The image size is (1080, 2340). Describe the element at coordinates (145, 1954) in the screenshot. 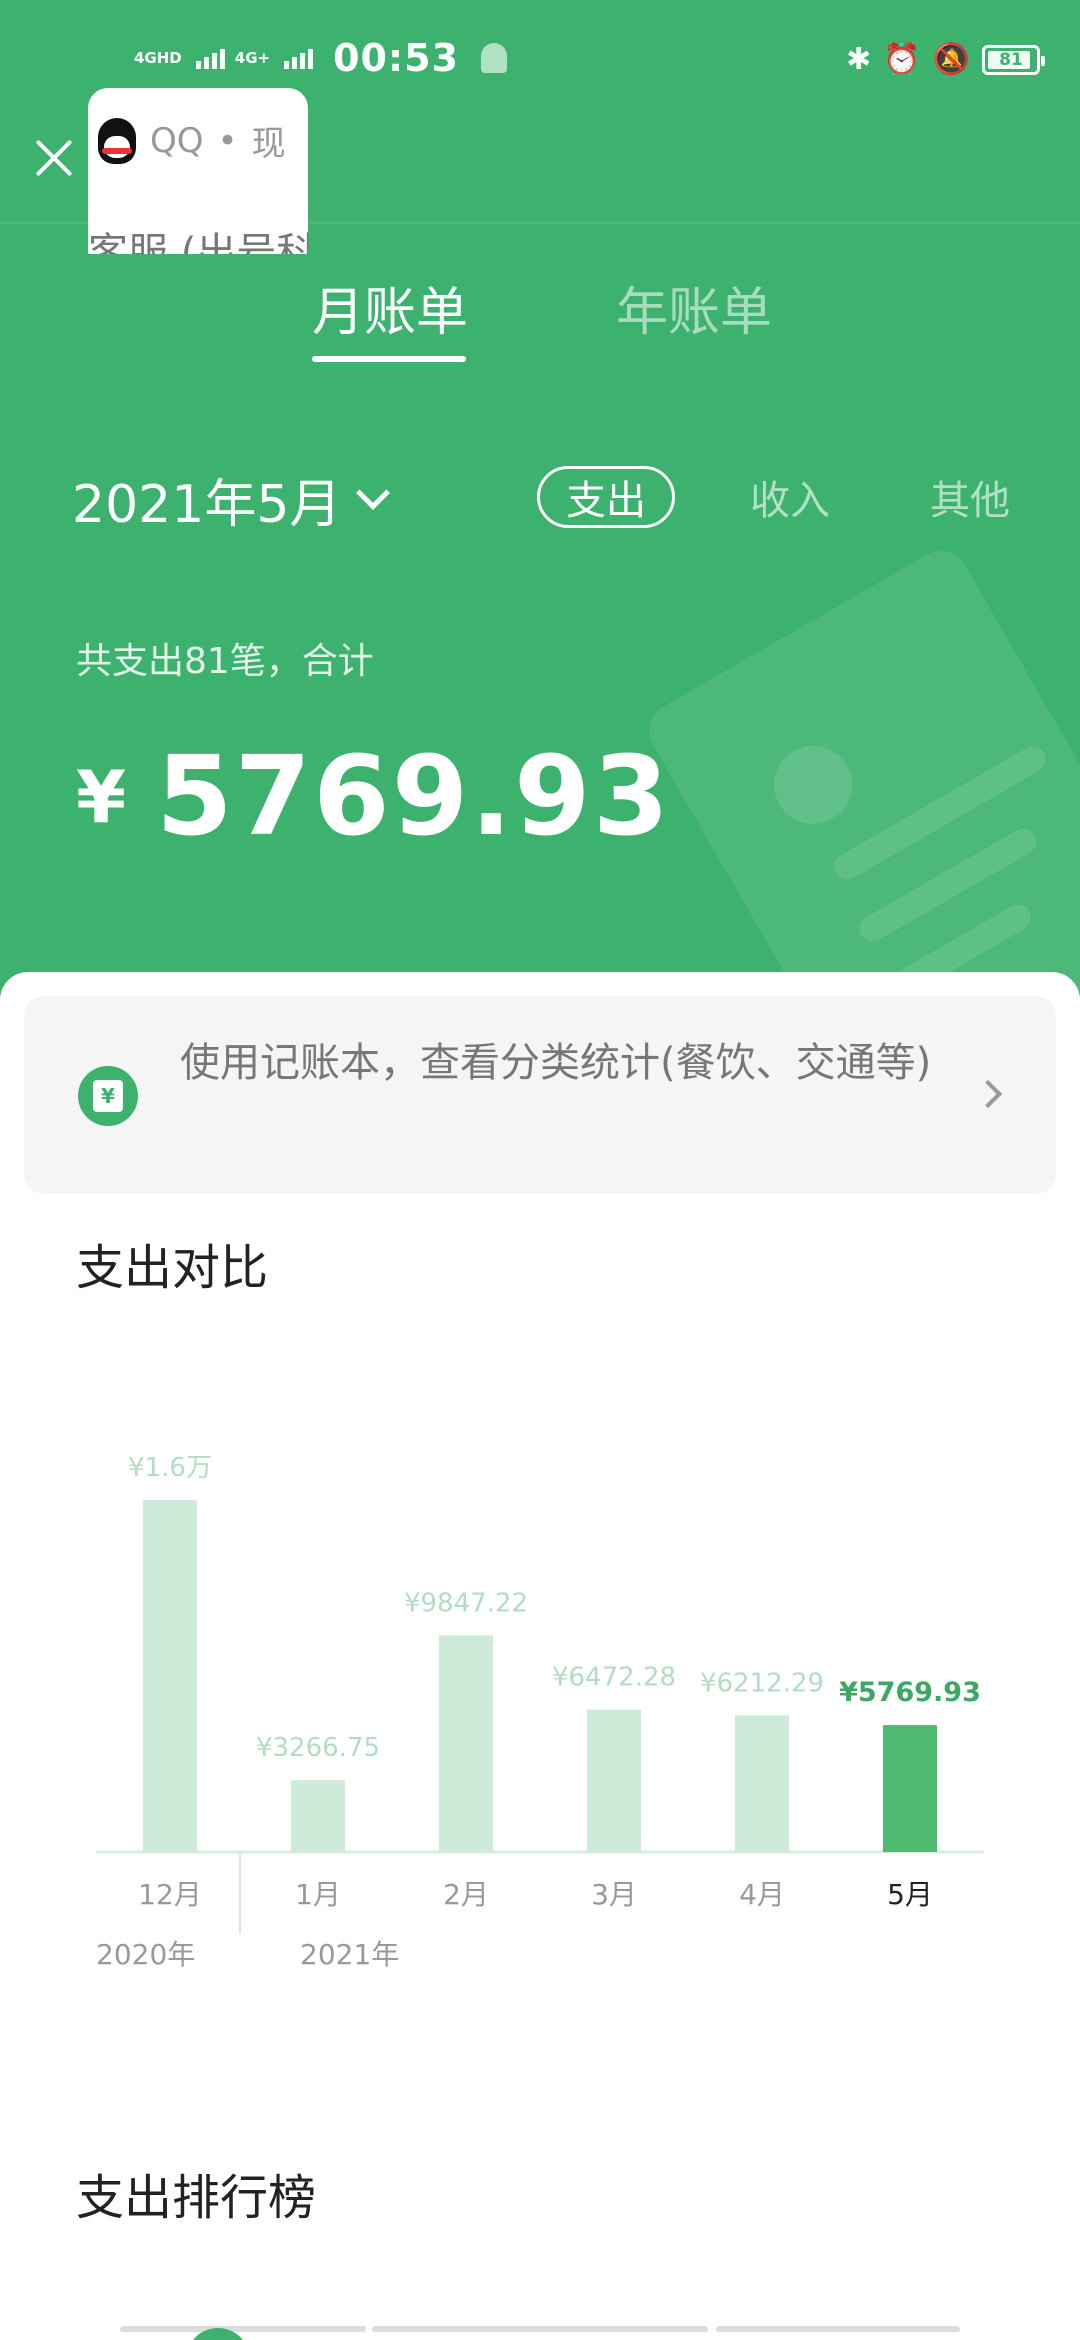

I see `year-label: 2020年` at that location.